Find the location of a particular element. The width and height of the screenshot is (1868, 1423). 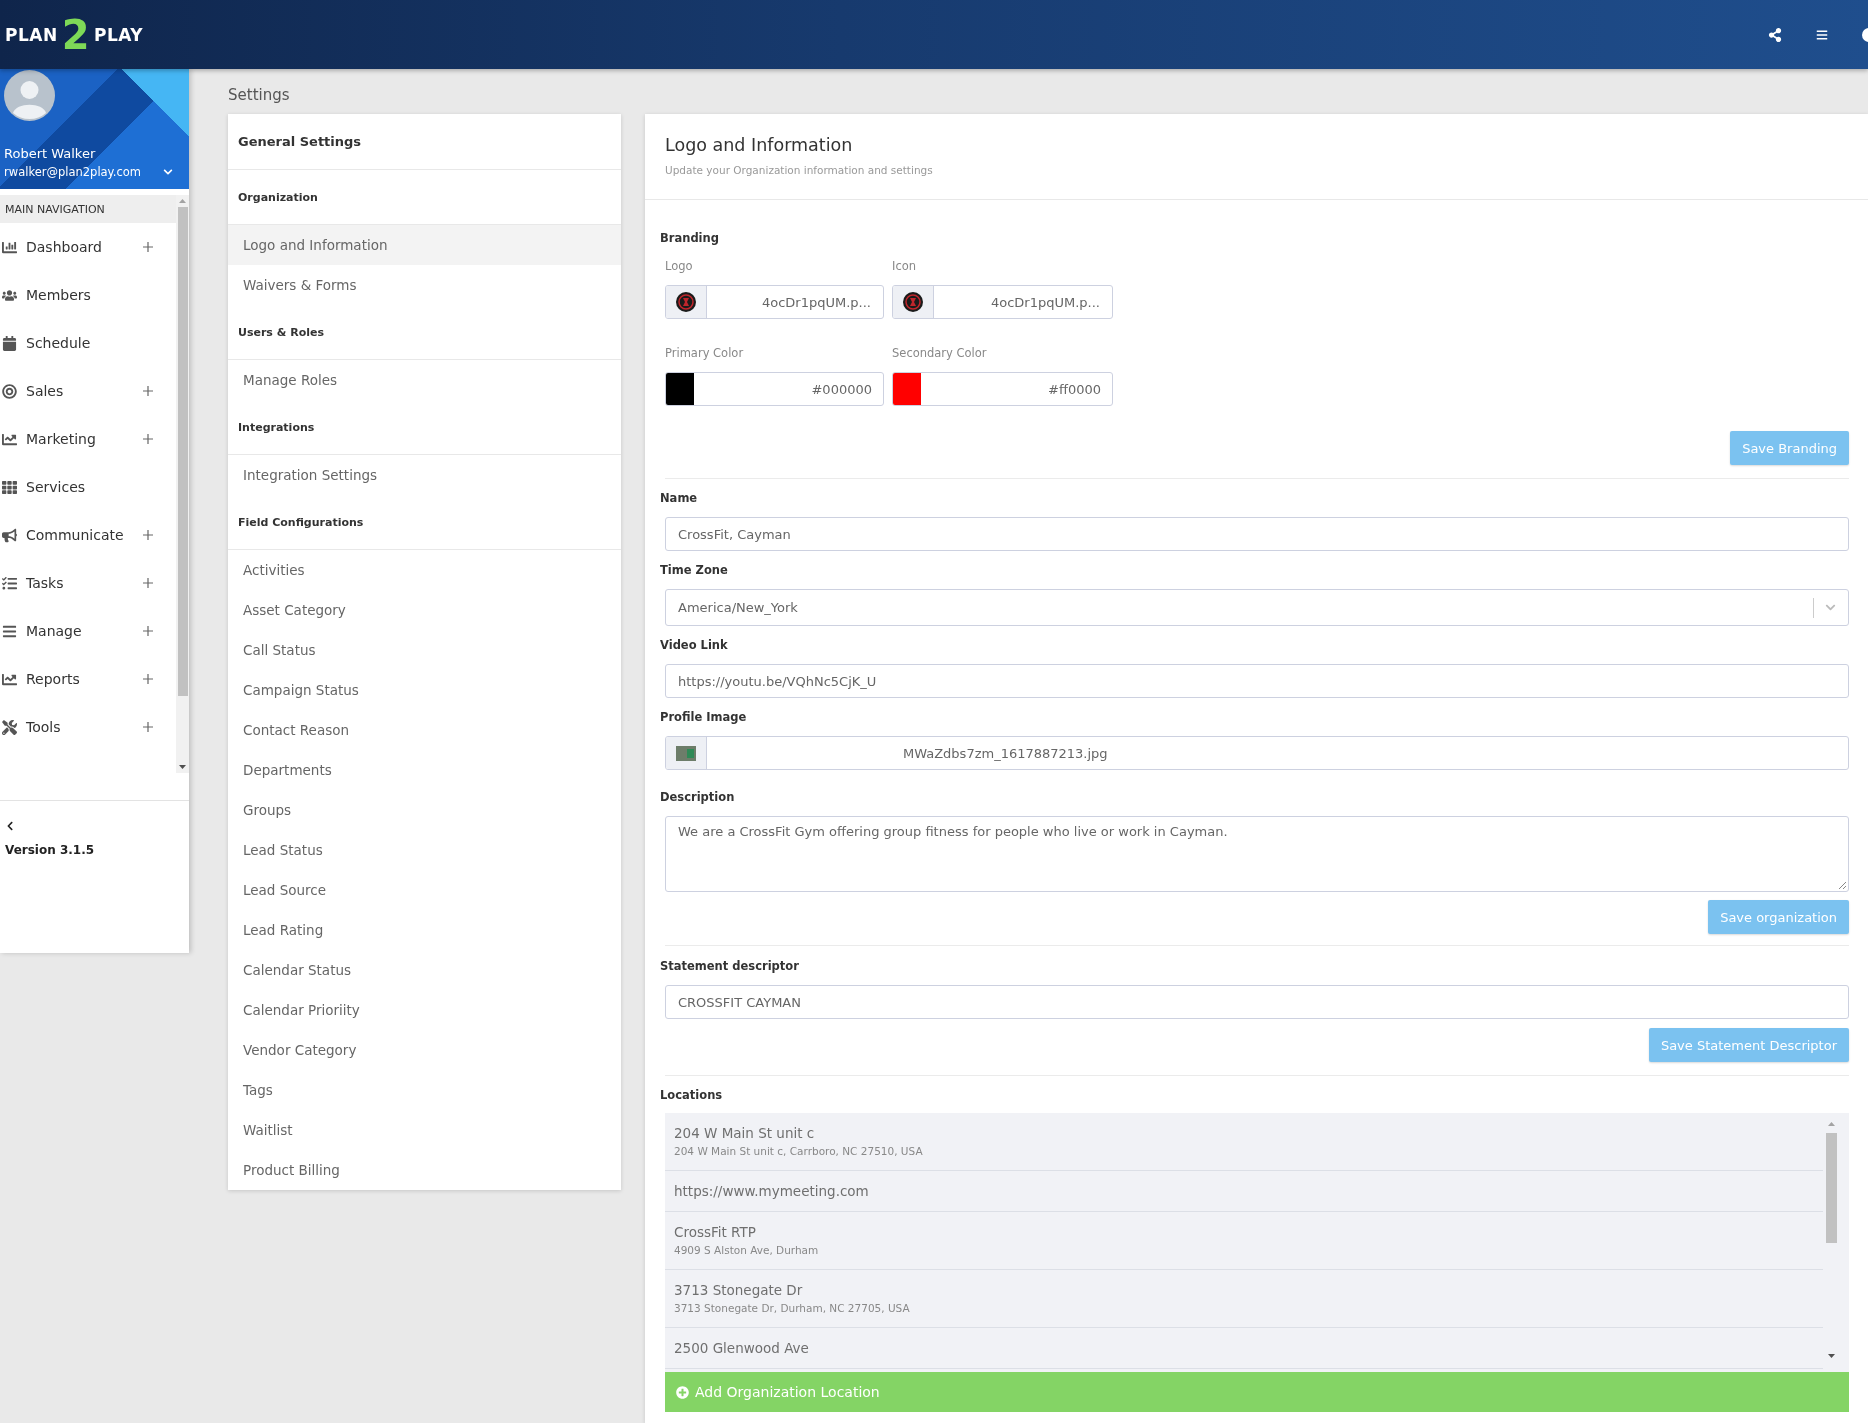

share-icon is located at coordinates (1775, 34).